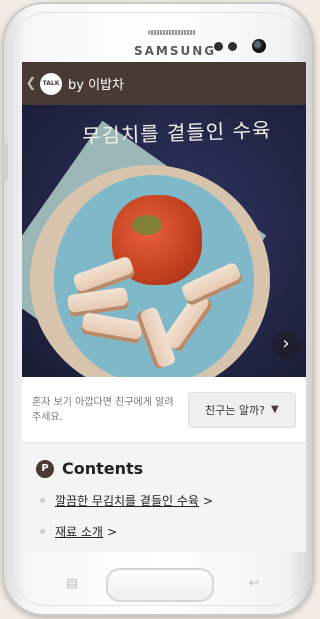 This screenshot has width=320, height=619. I want to click on chevron-right-icon: ›, so click(286, 343).